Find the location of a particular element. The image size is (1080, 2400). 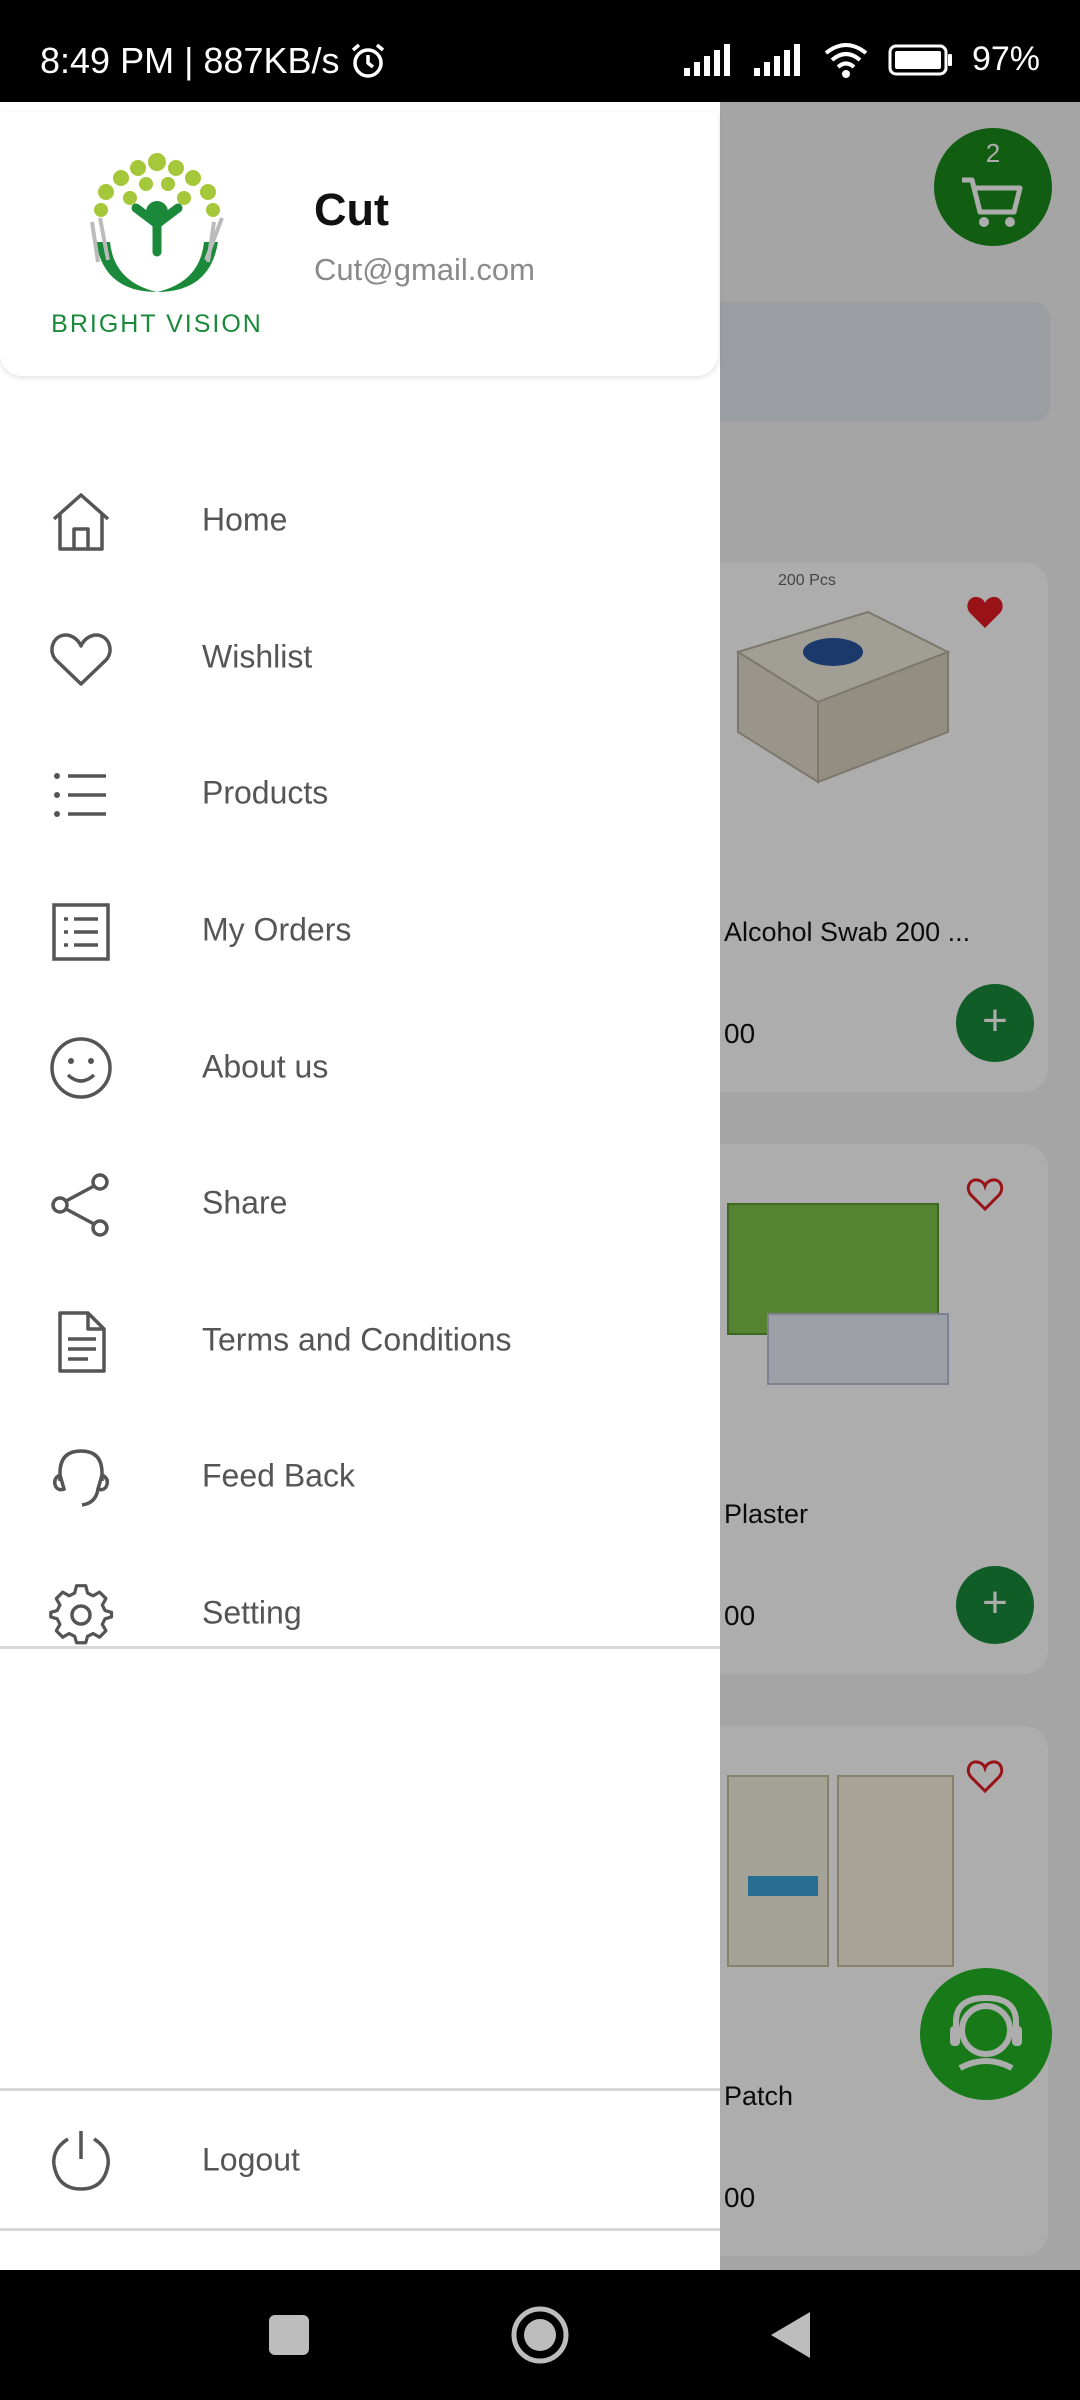

status-left: 8:49 PM | 887KB/s is located at coordinates (214, 61).